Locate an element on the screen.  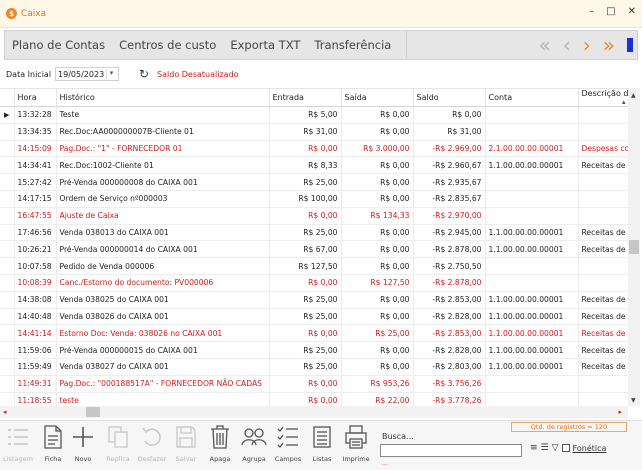
cell-saldo: -R$ 2.945,00 is located at coordinates (449, 233).